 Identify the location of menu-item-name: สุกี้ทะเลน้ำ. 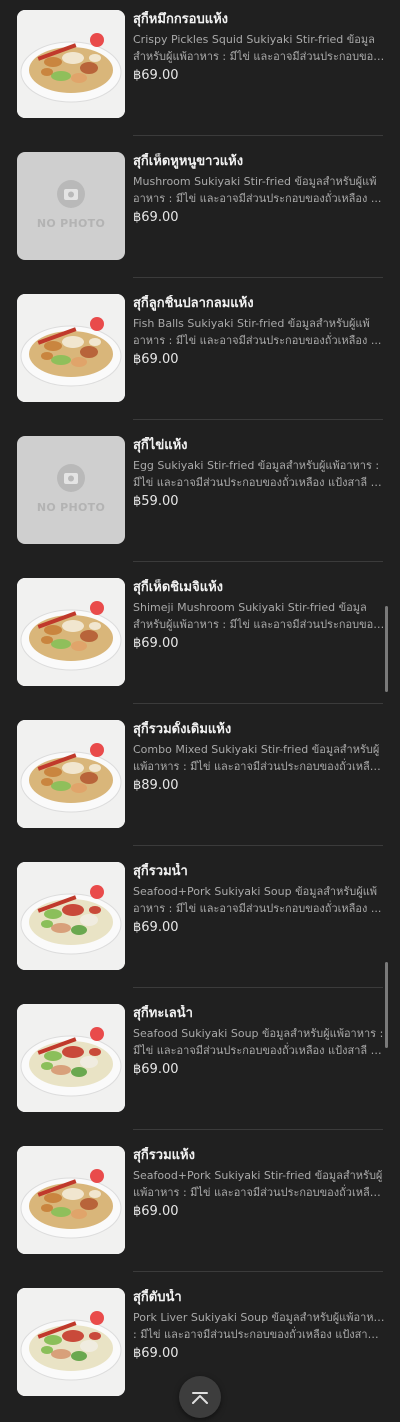
(163, 1013).